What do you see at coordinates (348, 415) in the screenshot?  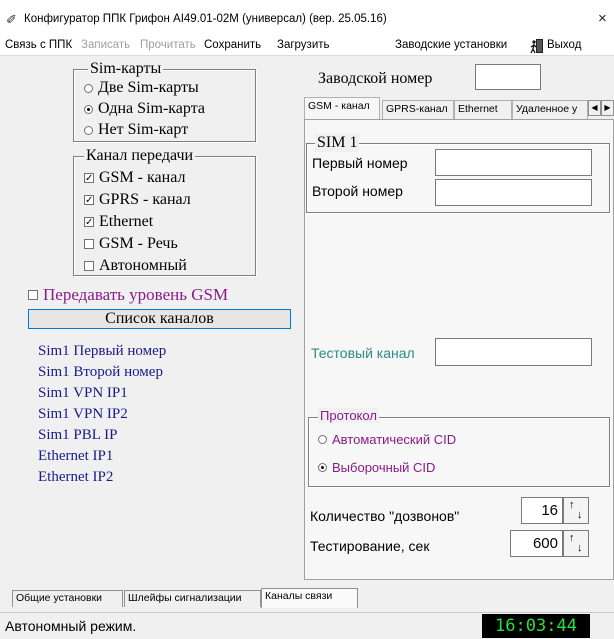 I see `protocol-title: Протокол` at bounding box center [348, 415].